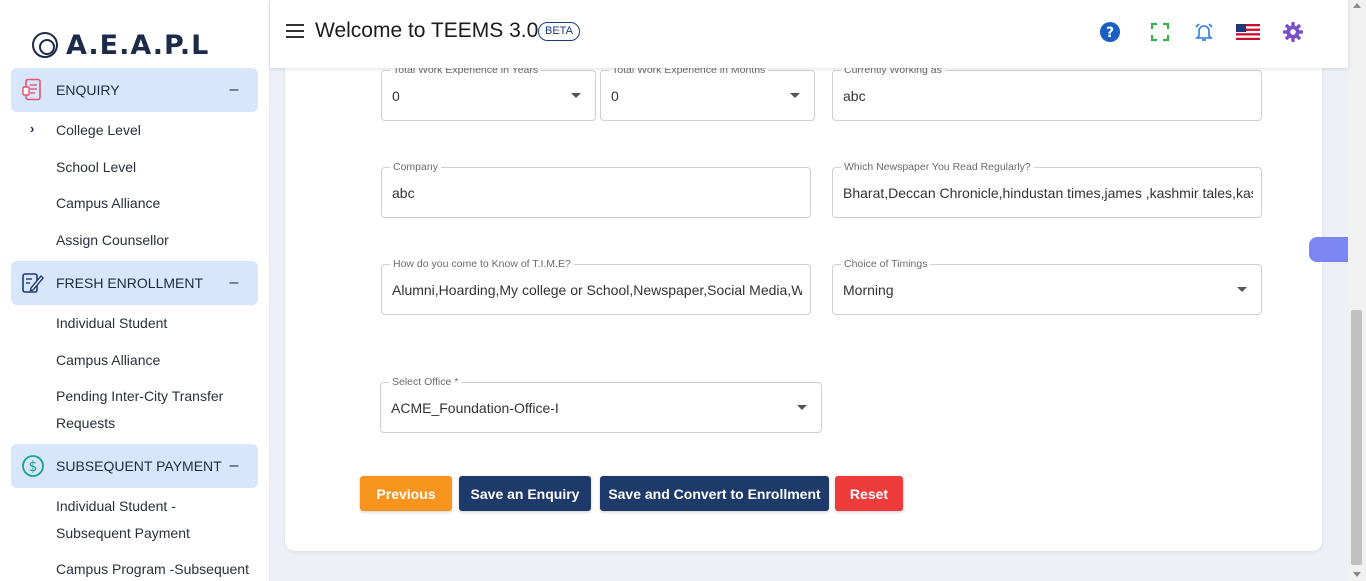 The width and height of the screenshot is (1366, 581). I want to click on chevron-right-icon: ›, so click(32, 128).